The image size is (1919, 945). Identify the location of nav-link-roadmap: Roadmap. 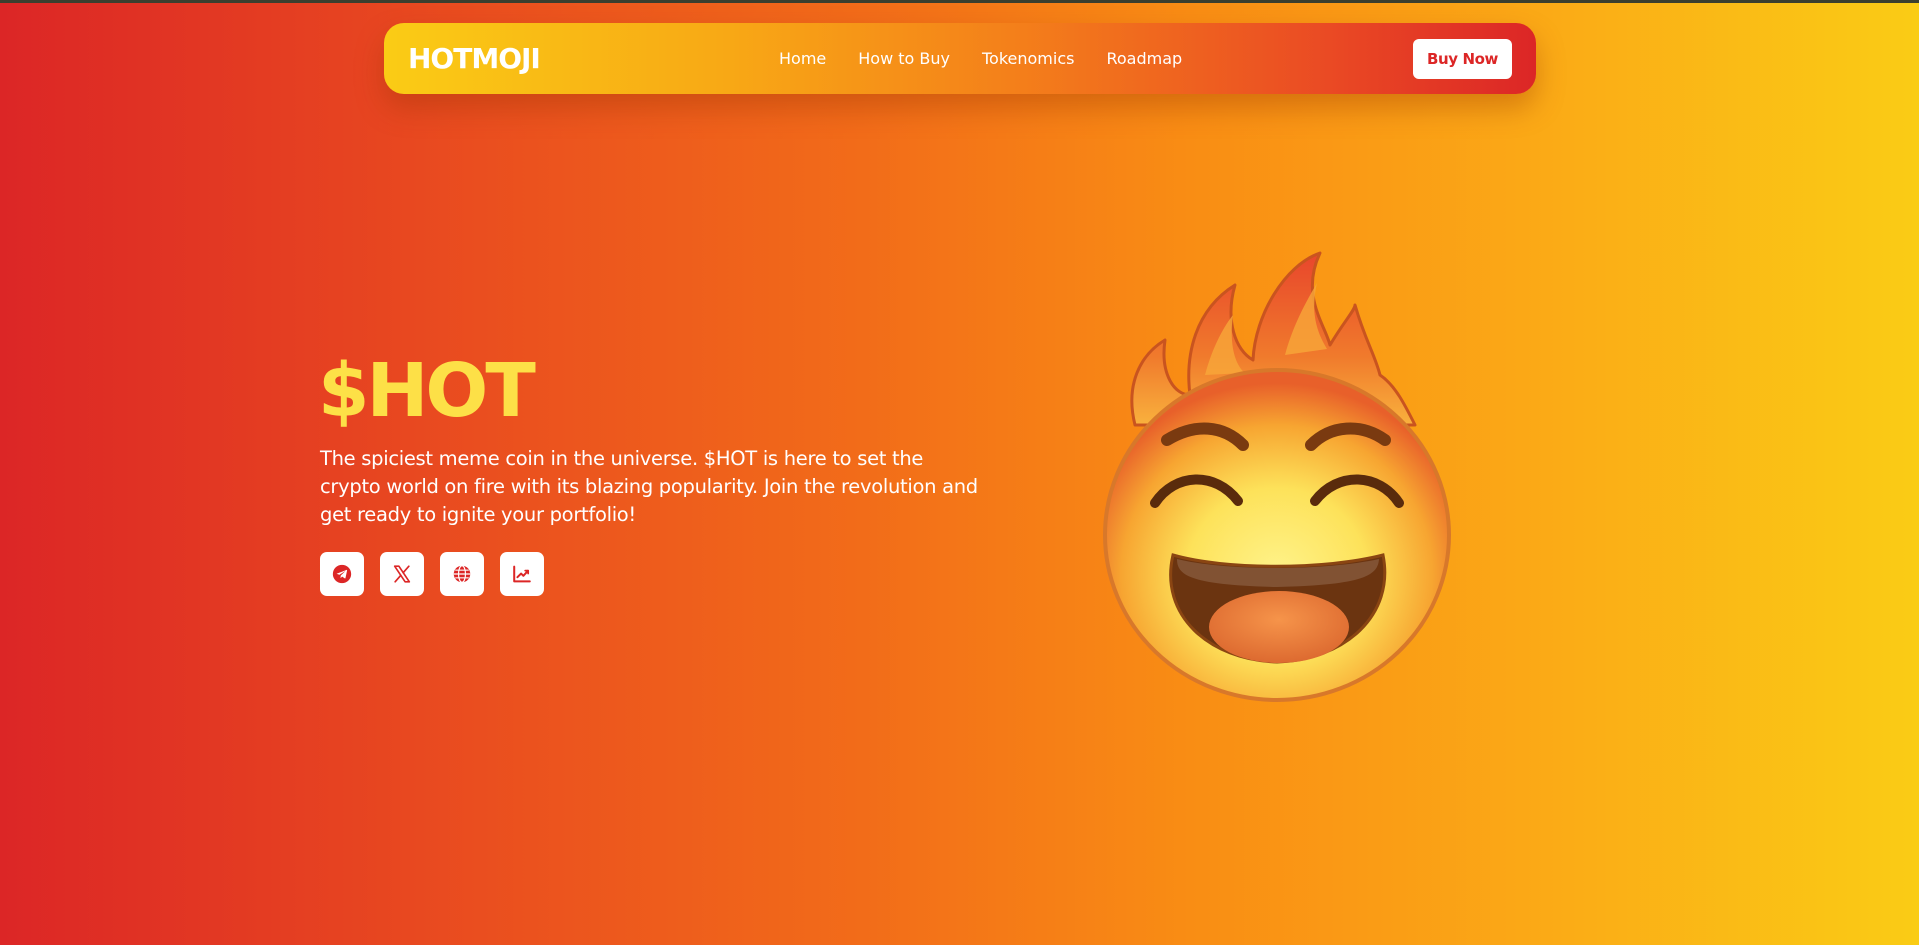
(1144, 58).